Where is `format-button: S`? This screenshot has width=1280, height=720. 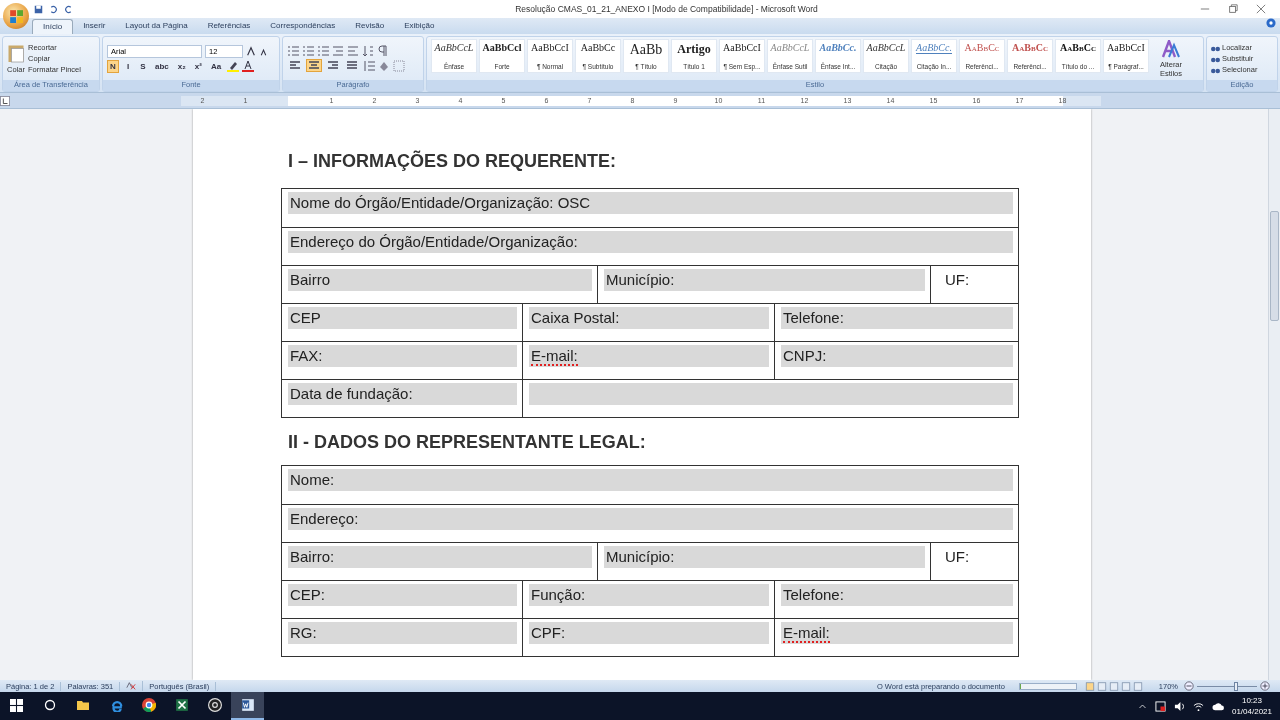 format-button: S is located at coordinates (143, 66).